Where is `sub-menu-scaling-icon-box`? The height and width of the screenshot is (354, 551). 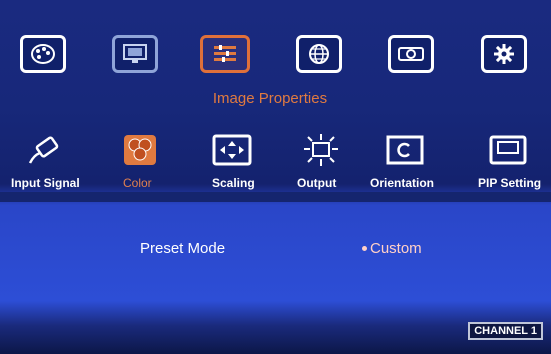
sub-menu-scaling-icon-box is located at coordinates (232, 150).